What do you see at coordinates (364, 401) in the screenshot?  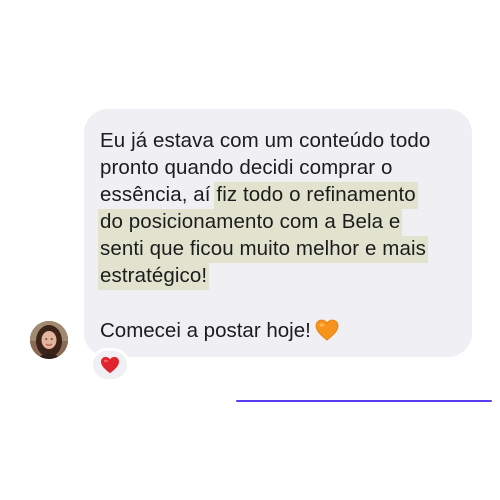 I see `composer-divider` at bounding box center [364, 401].